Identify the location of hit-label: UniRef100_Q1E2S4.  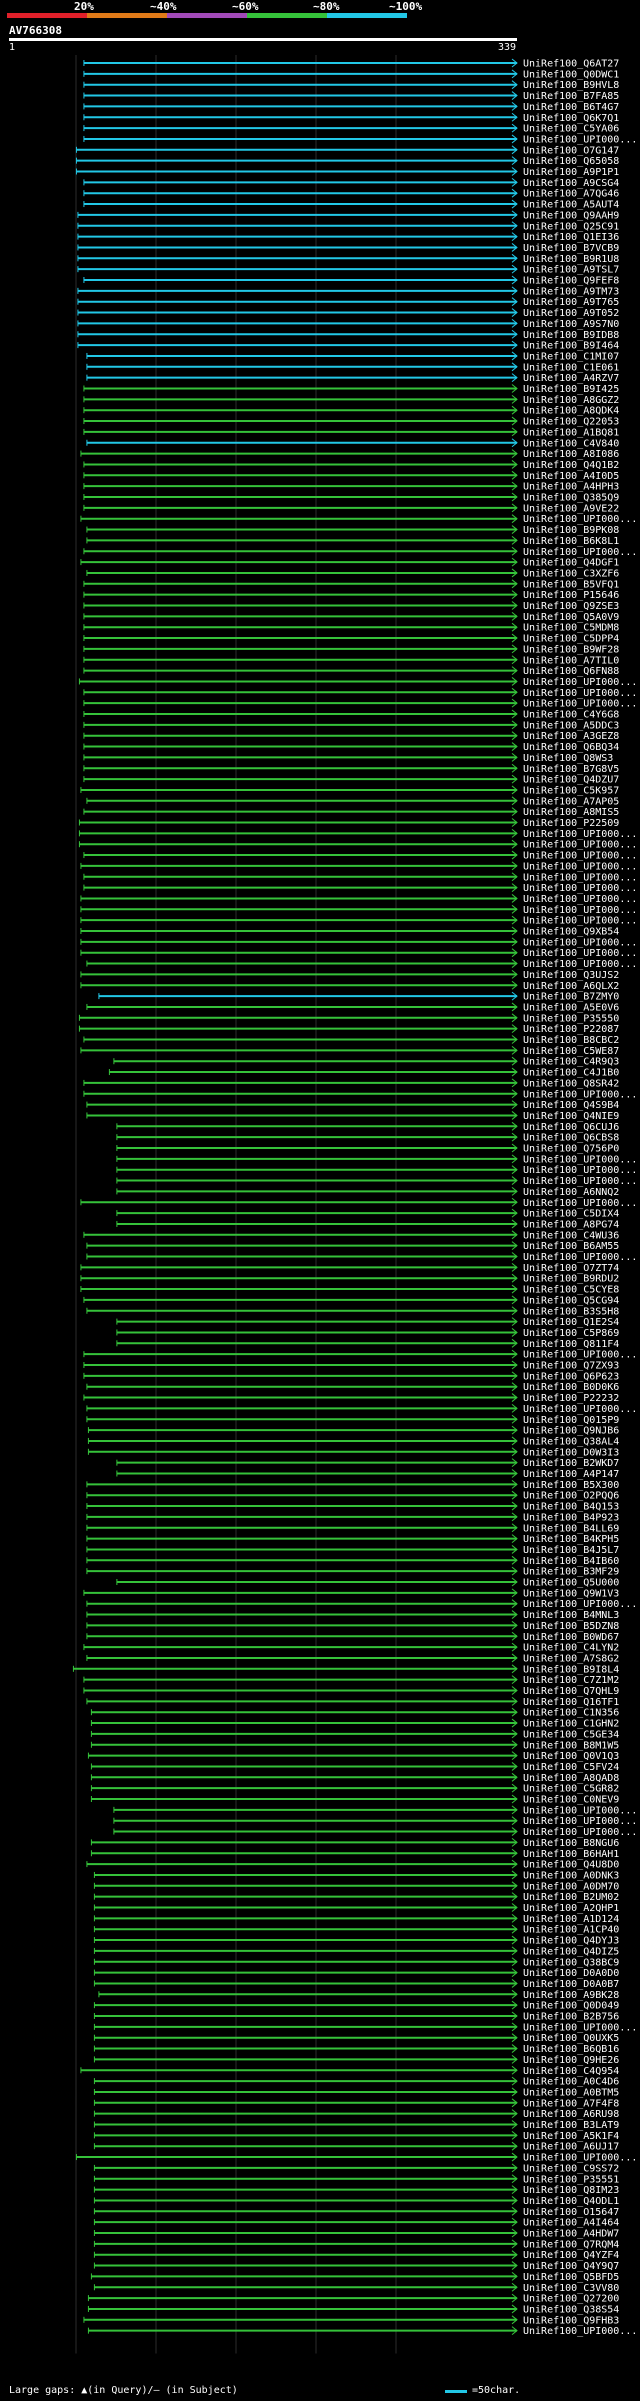
(571, 1322).